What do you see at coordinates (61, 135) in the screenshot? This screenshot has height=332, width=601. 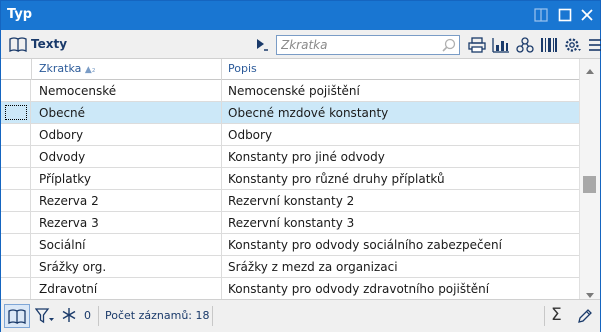 I see `cell-zkratka: Odbory` at bounding box center [61, 135].